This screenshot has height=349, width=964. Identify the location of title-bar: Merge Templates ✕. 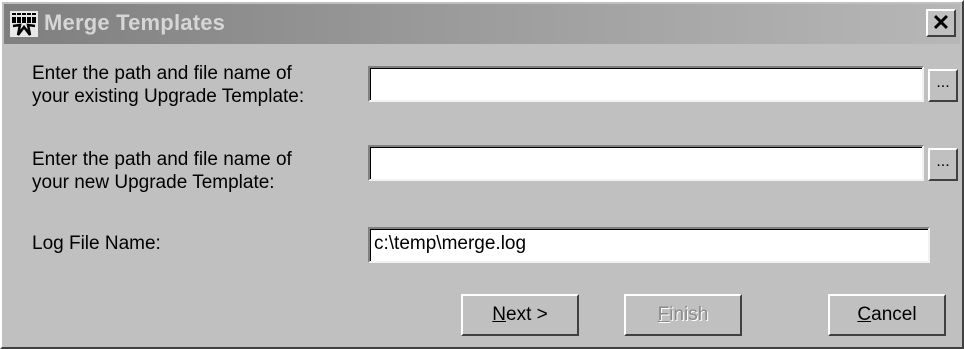
(482, 24).